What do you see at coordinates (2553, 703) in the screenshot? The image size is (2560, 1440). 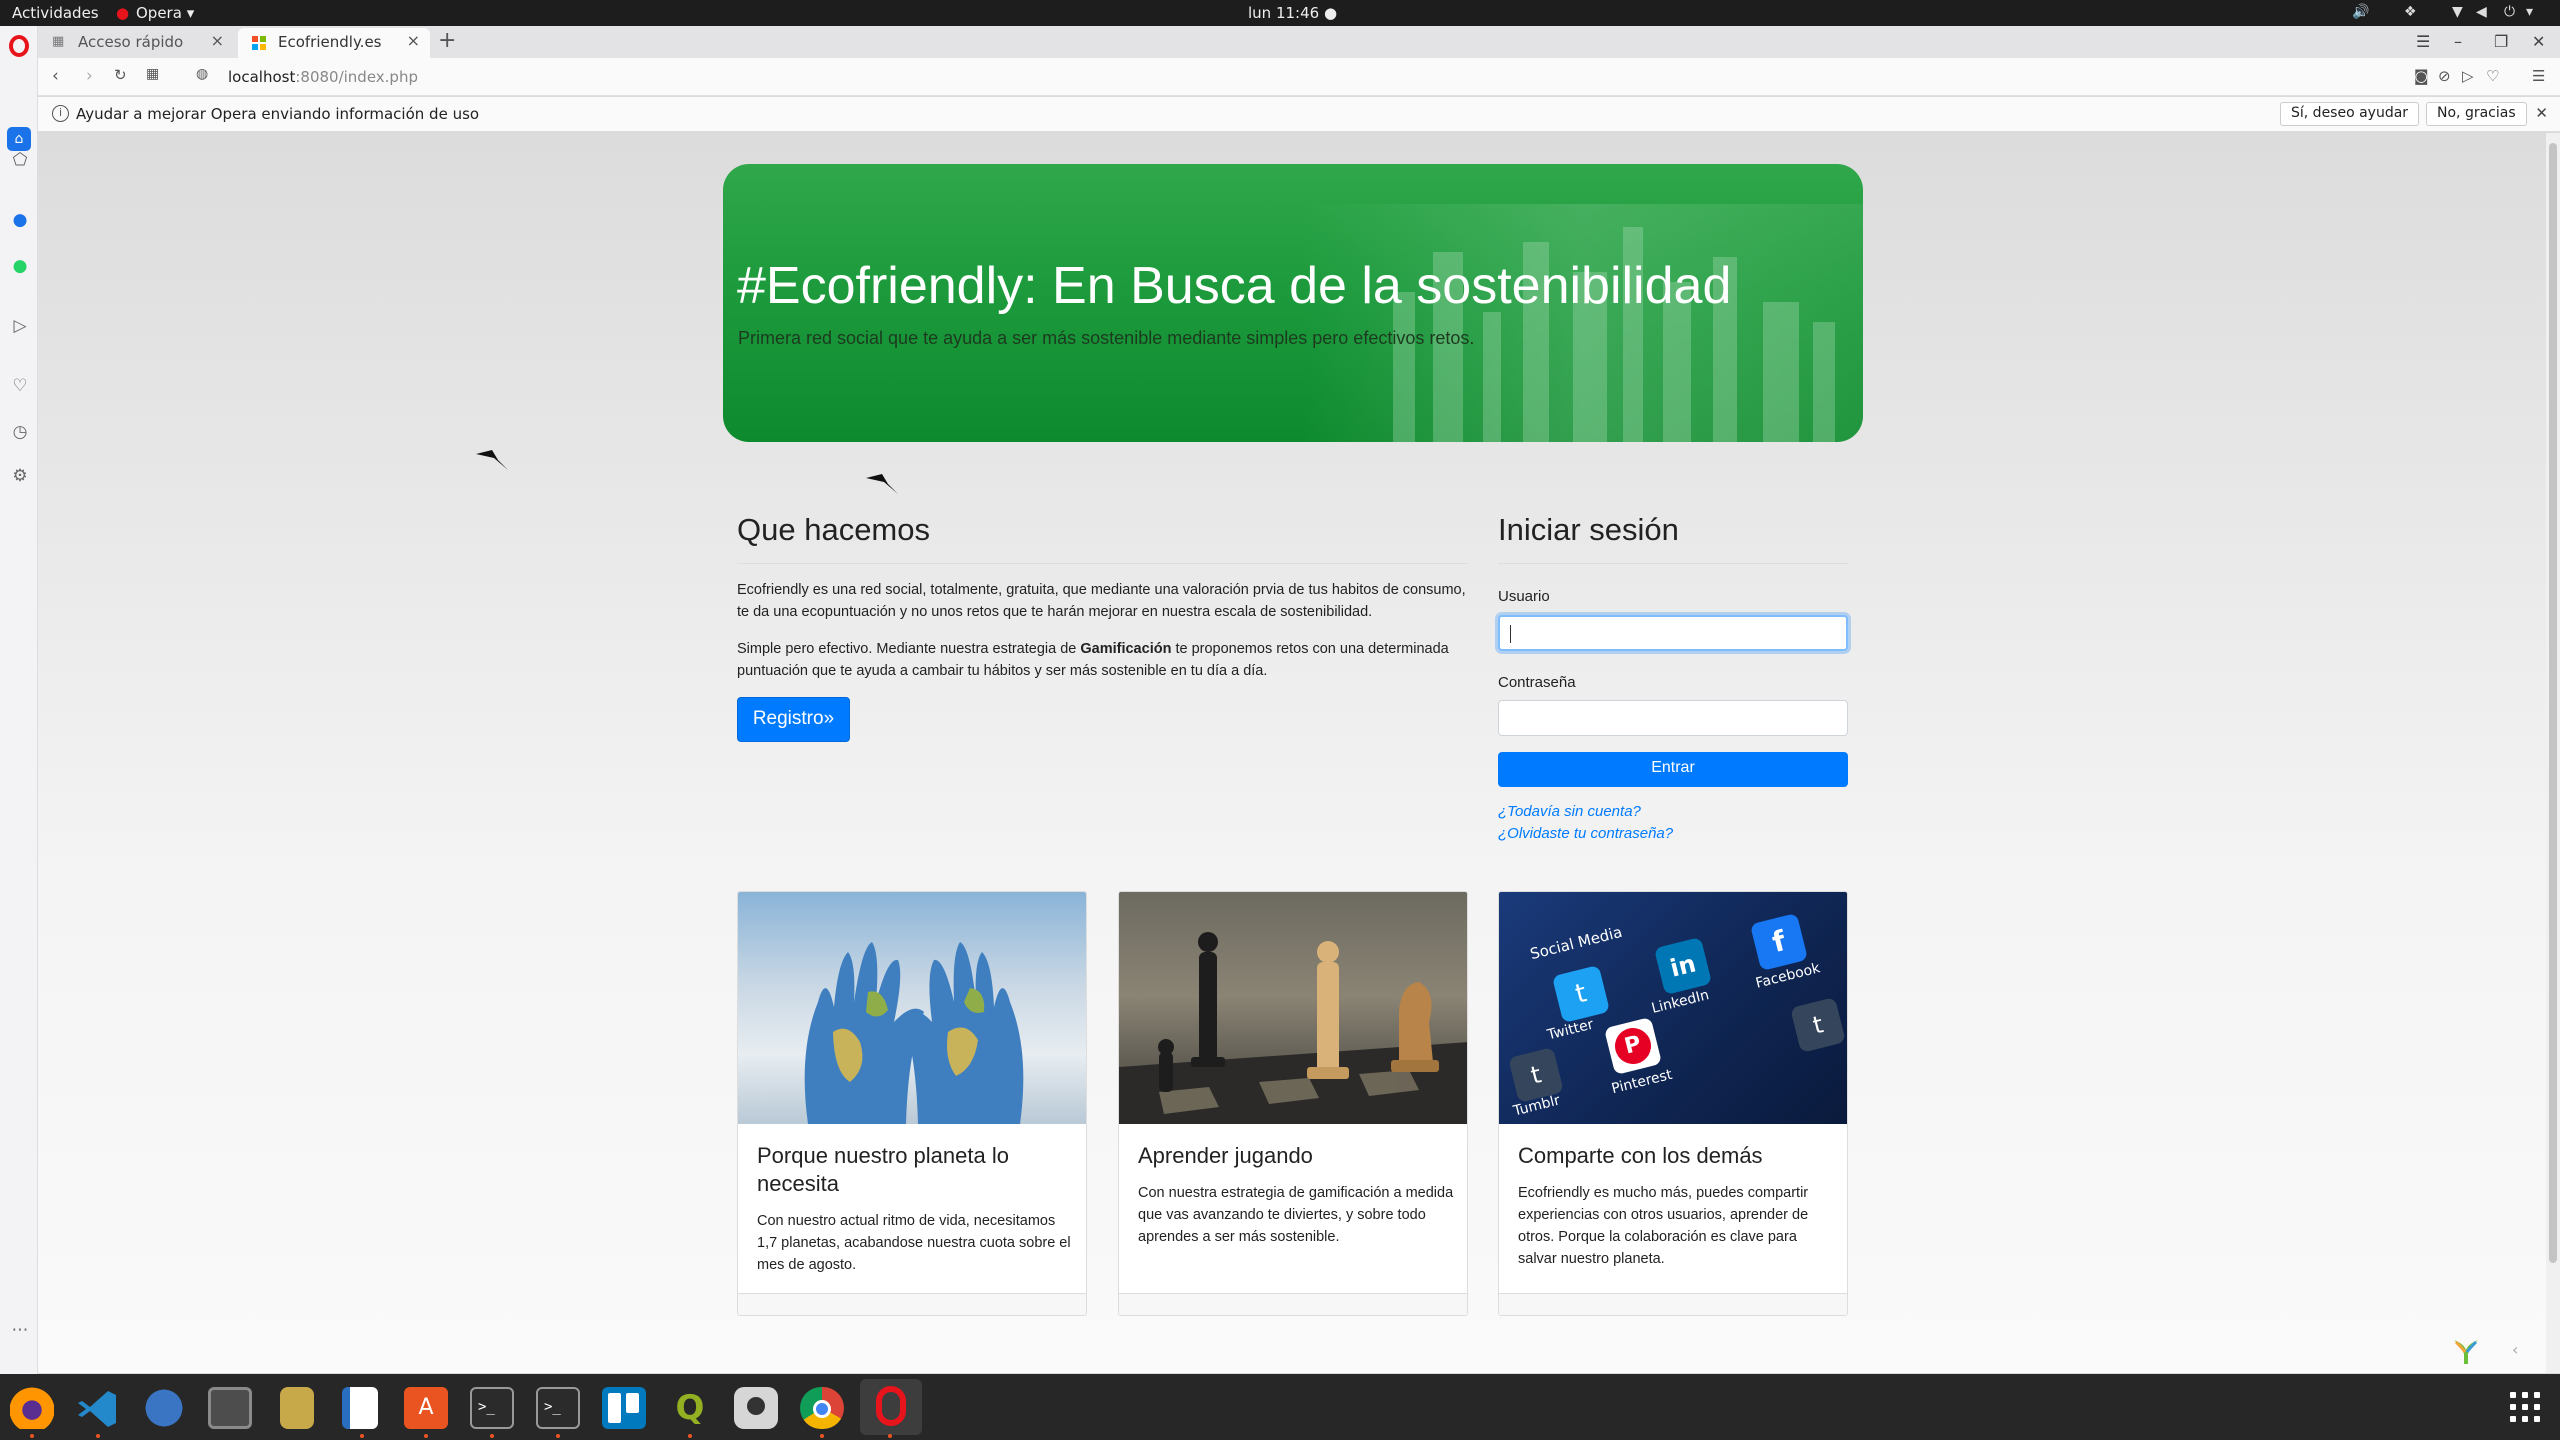 I see `scrollbar-thumb` at bounding box center [2553, 703].